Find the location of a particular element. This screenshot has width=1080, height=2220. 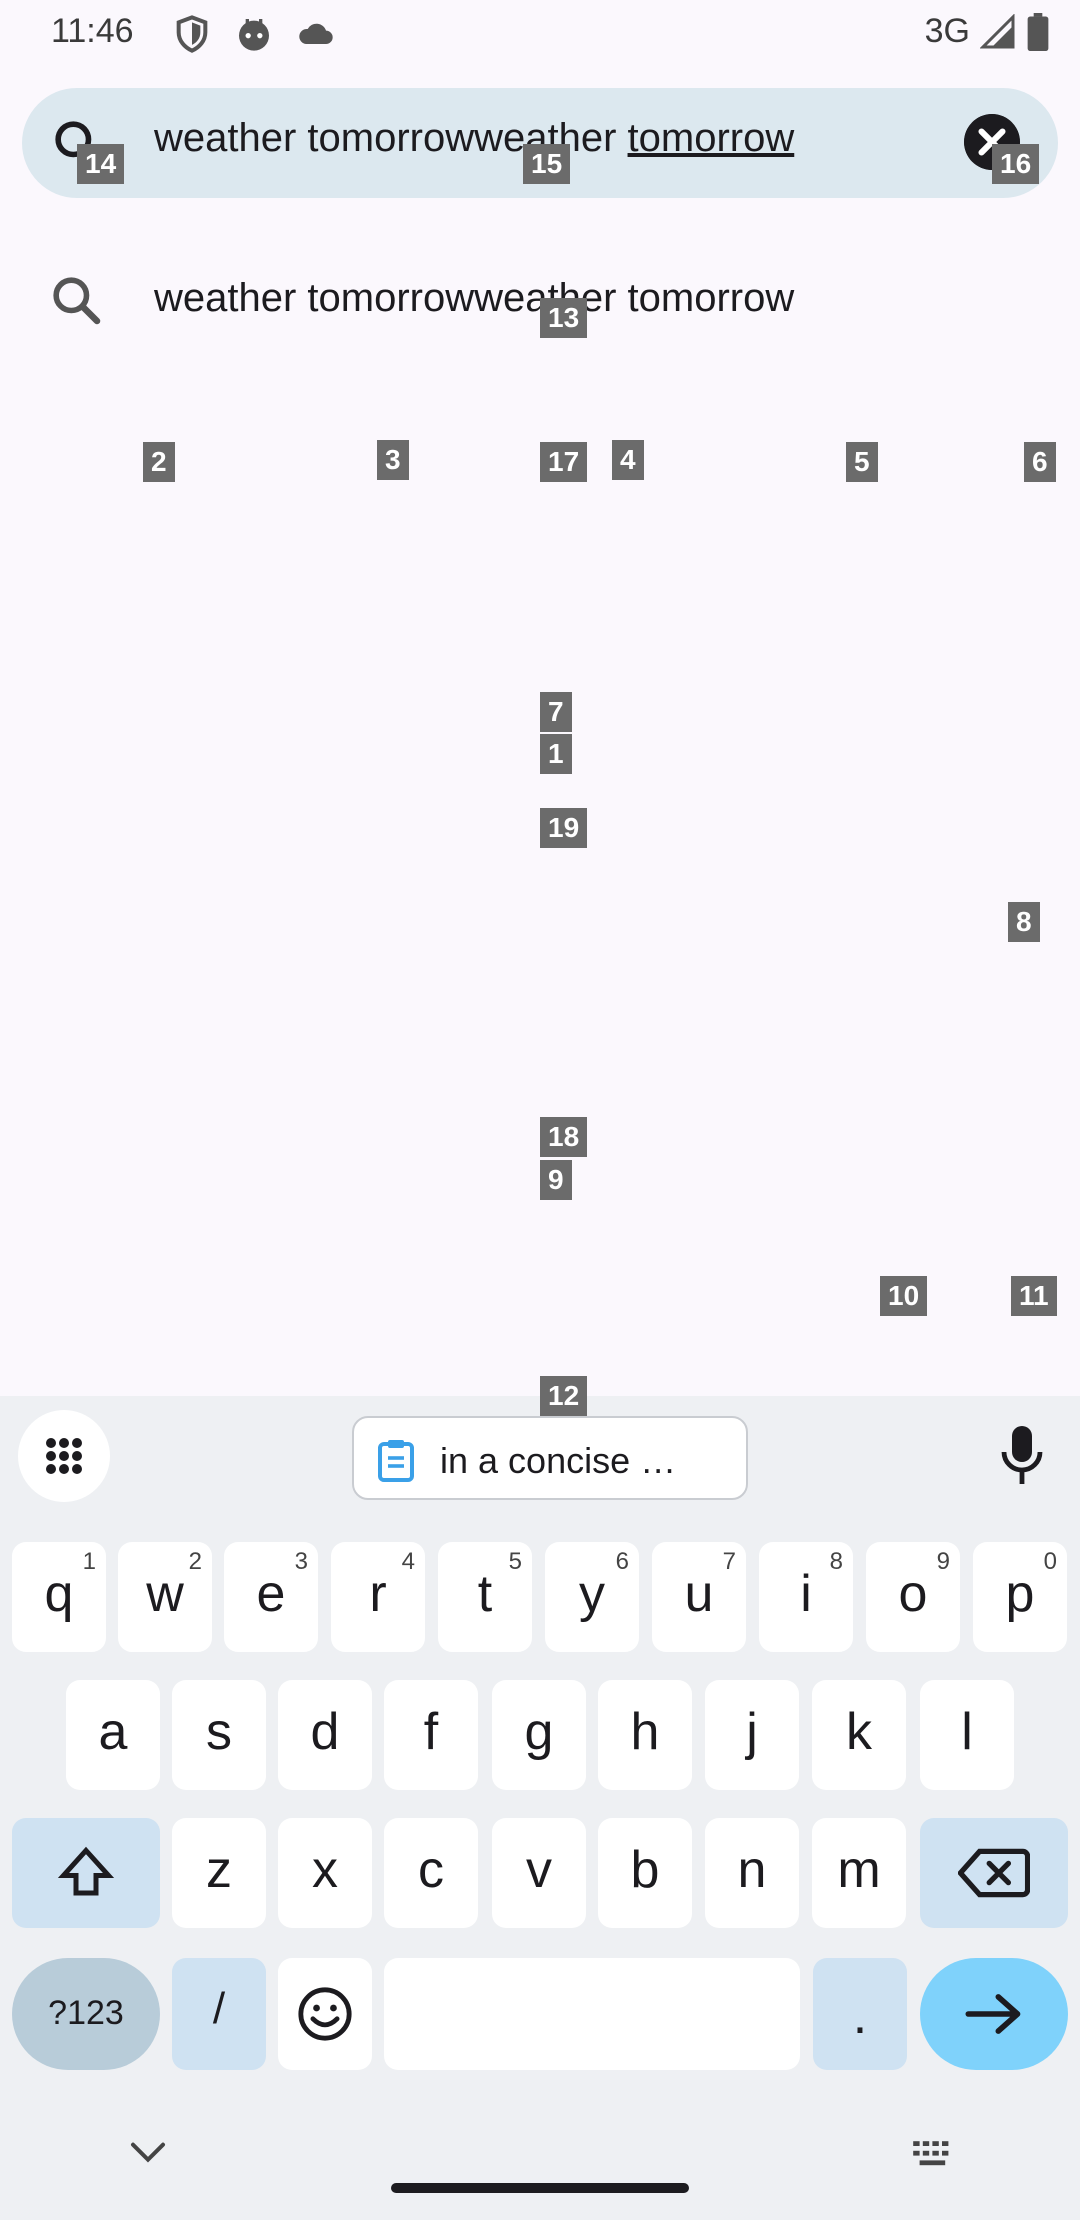

key-w: w2 is located at coordinates (165, 1597).